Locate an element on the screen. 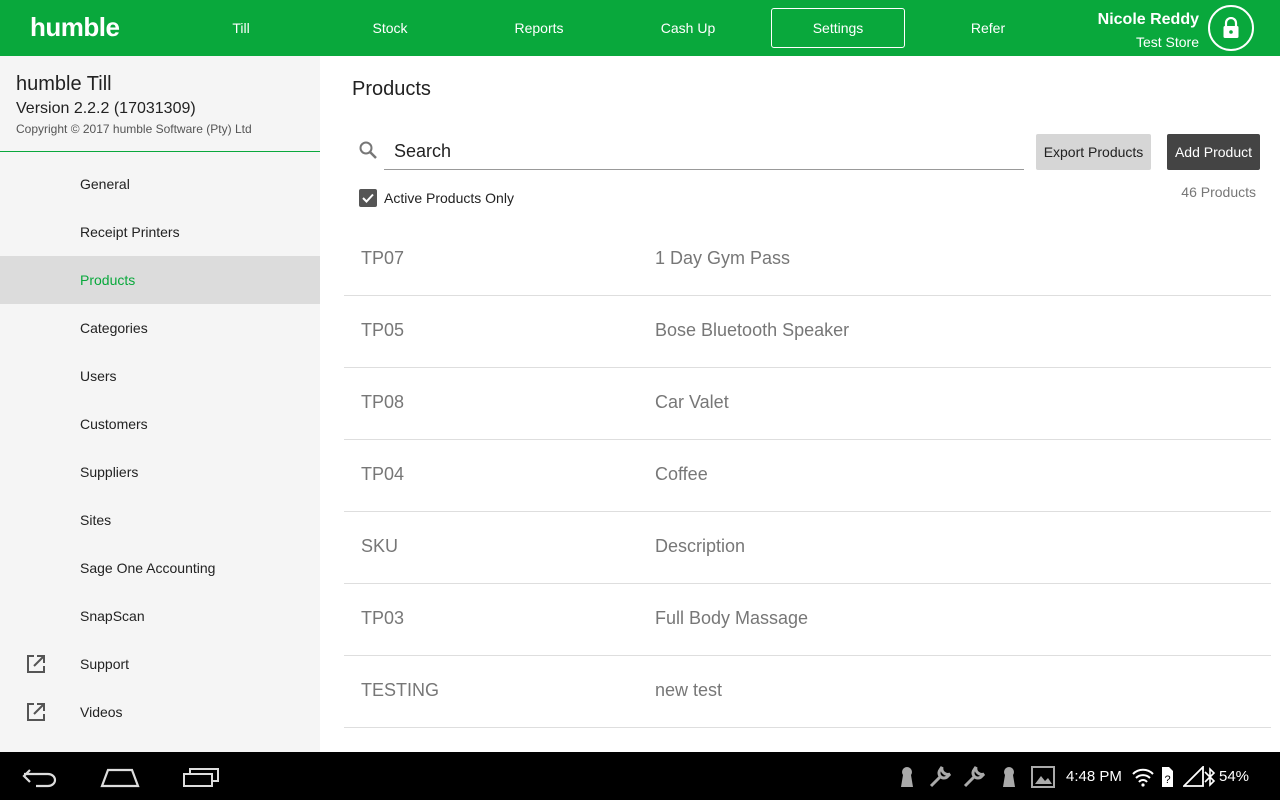 The width and height of the screenshot is (1280, 800). product-sku: TP07 is located at coordinates (383, 258).